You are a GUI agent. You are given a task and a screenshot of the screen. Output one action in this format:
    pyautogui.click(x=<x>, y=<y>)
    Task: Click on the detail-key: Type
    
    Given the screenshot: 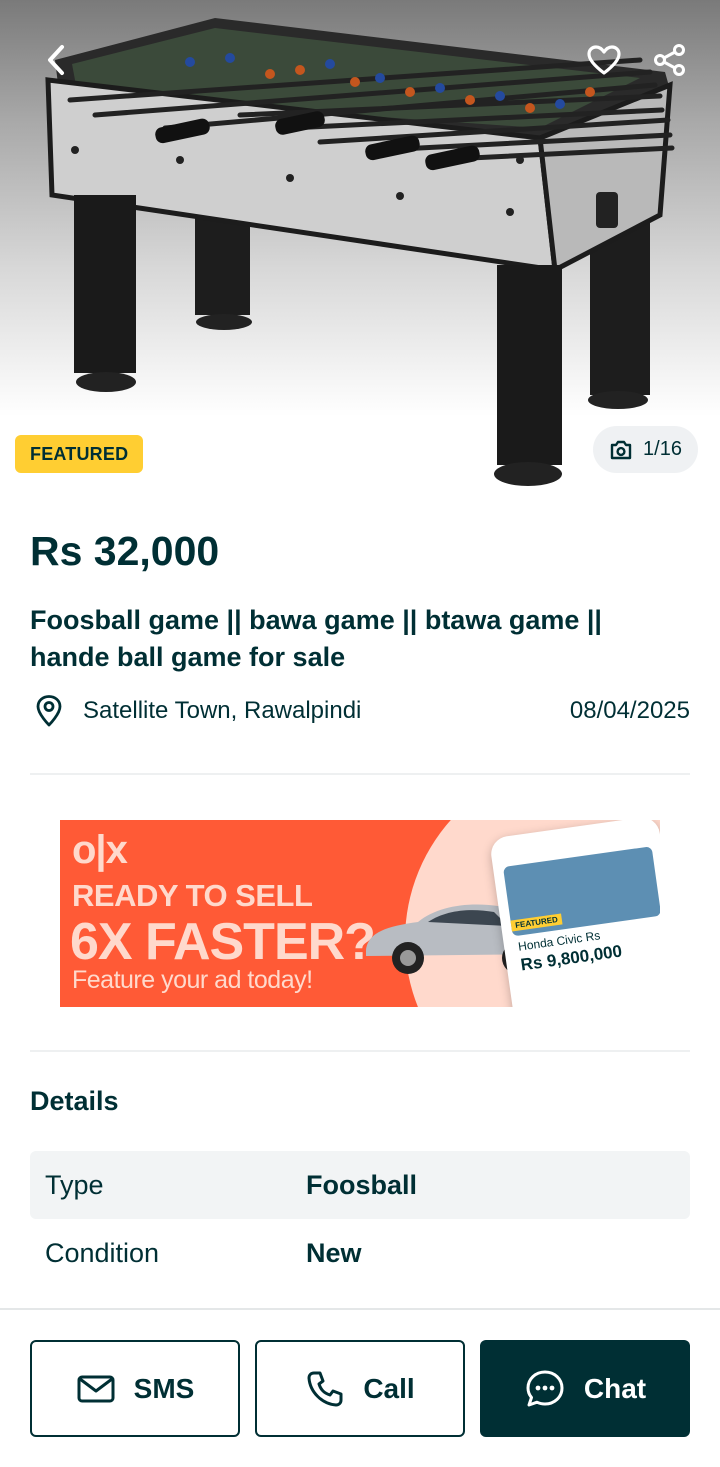 What is the action you would take?
    pyautogui.click(x=74, y=1184)
    